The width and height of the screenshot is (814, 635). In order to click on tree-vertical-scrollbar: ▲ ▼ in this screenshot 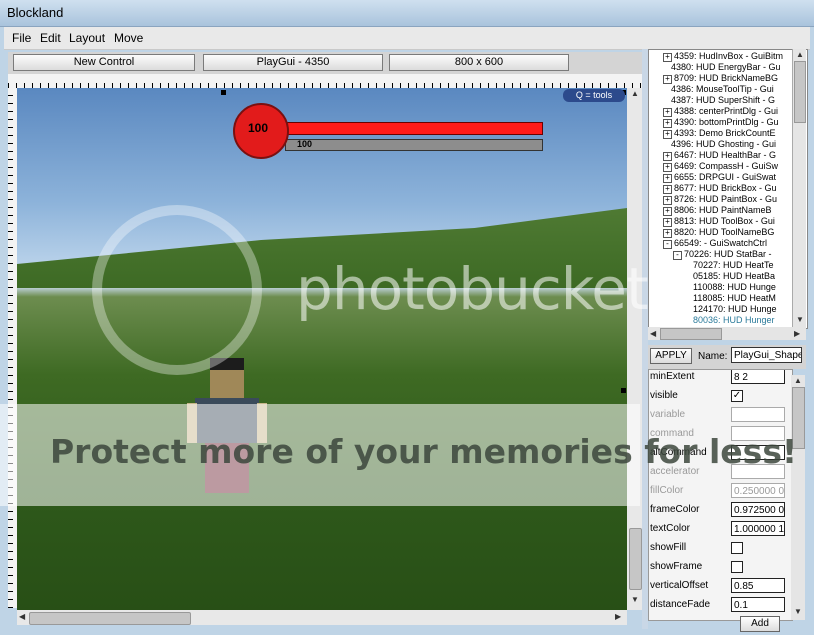, I will do `click(799, 188)`.